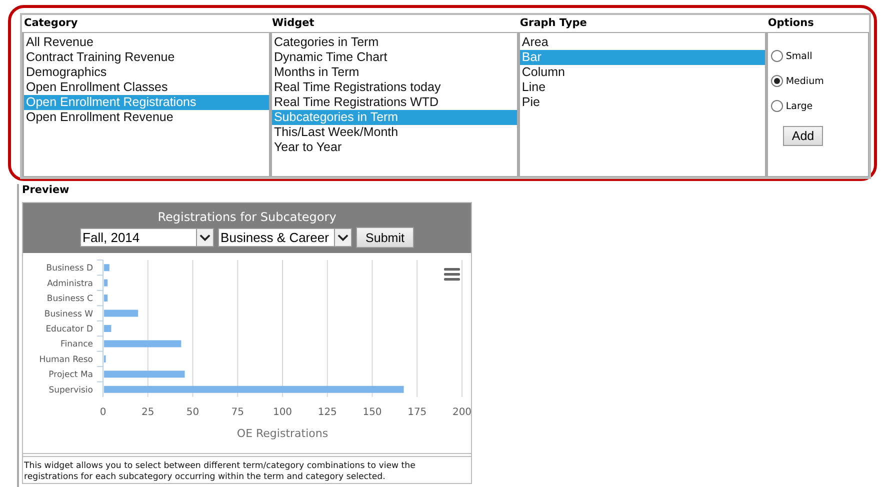 Image resolution: width=885 pixels, height=487 pixels. Describe the element at coordinates (452, 274) in the screenshot. I see `menu-icon` at that location.